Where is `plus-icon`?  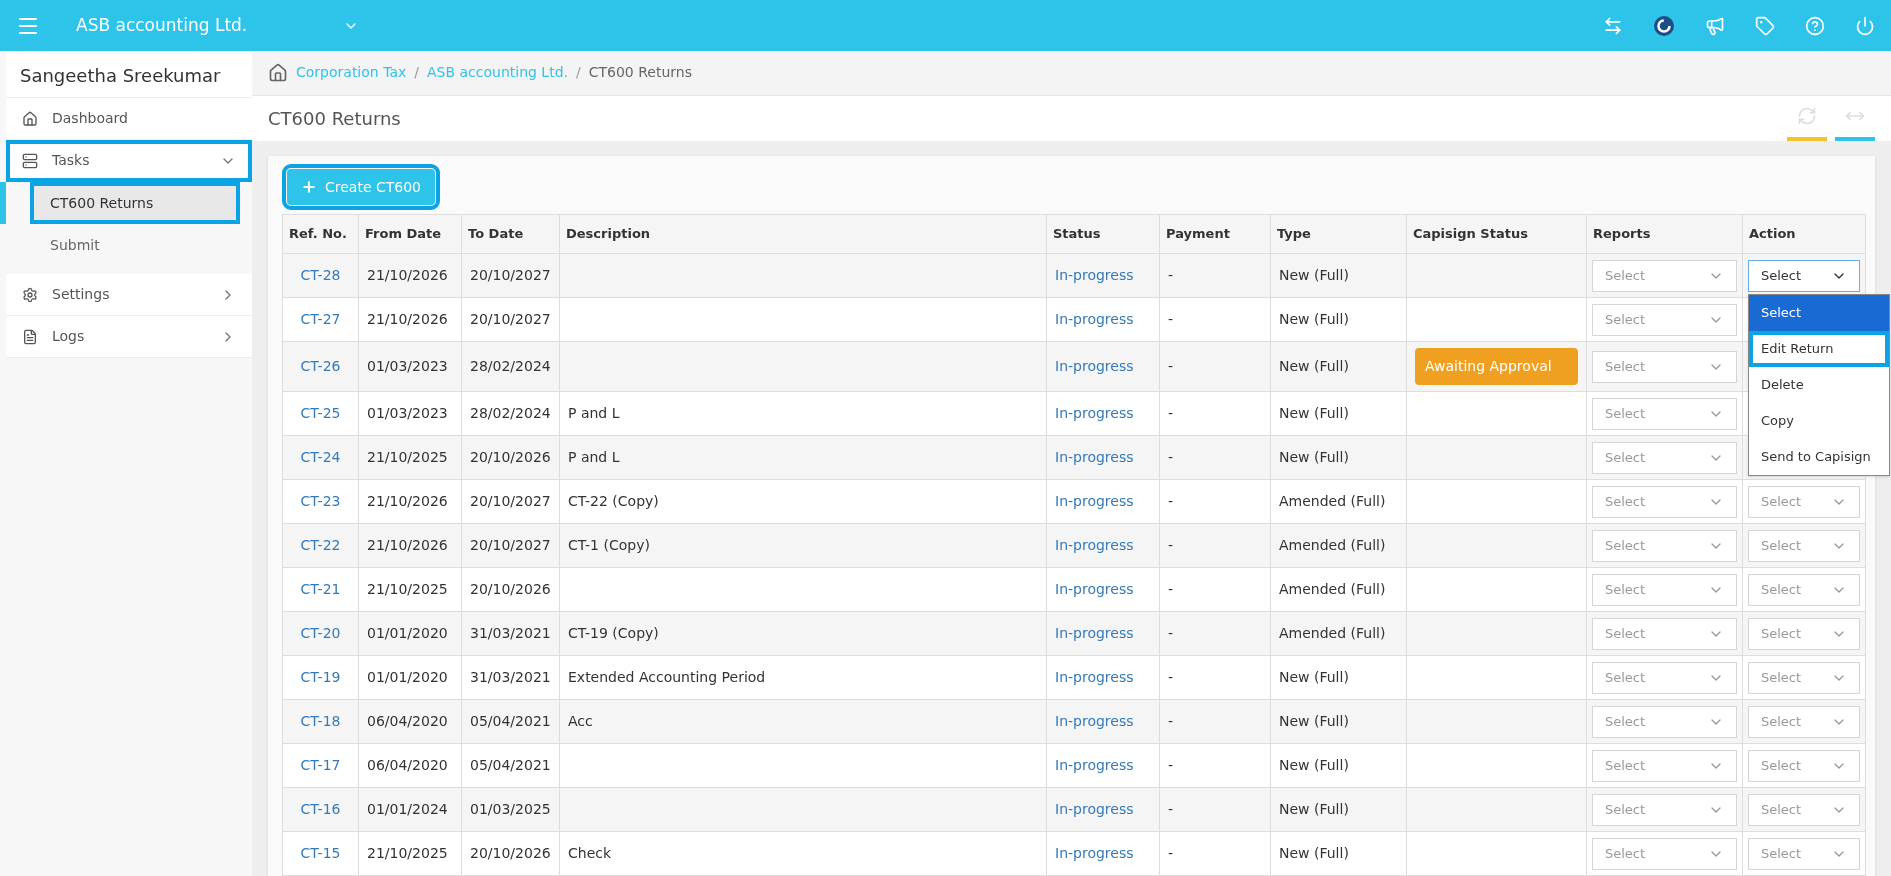
plus-icon is located at coordinates (309, 187).